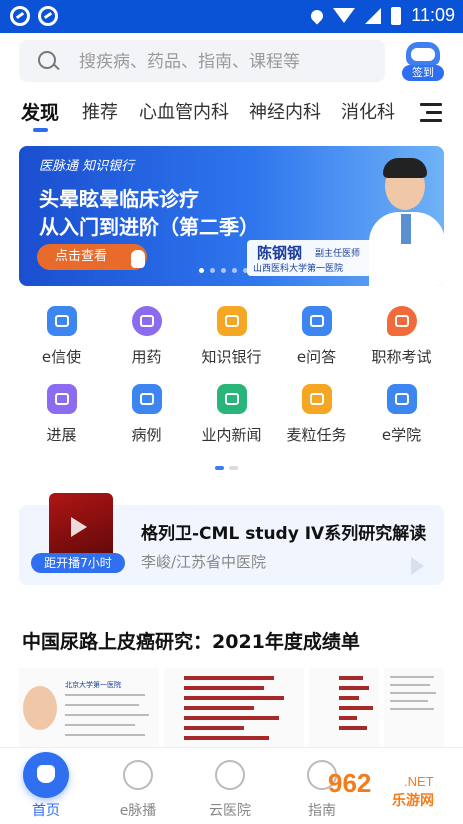  What do you see at coordinates (406, 221) in the screenshot?
I see `doctor-photo` at bounding box center [406, 221].